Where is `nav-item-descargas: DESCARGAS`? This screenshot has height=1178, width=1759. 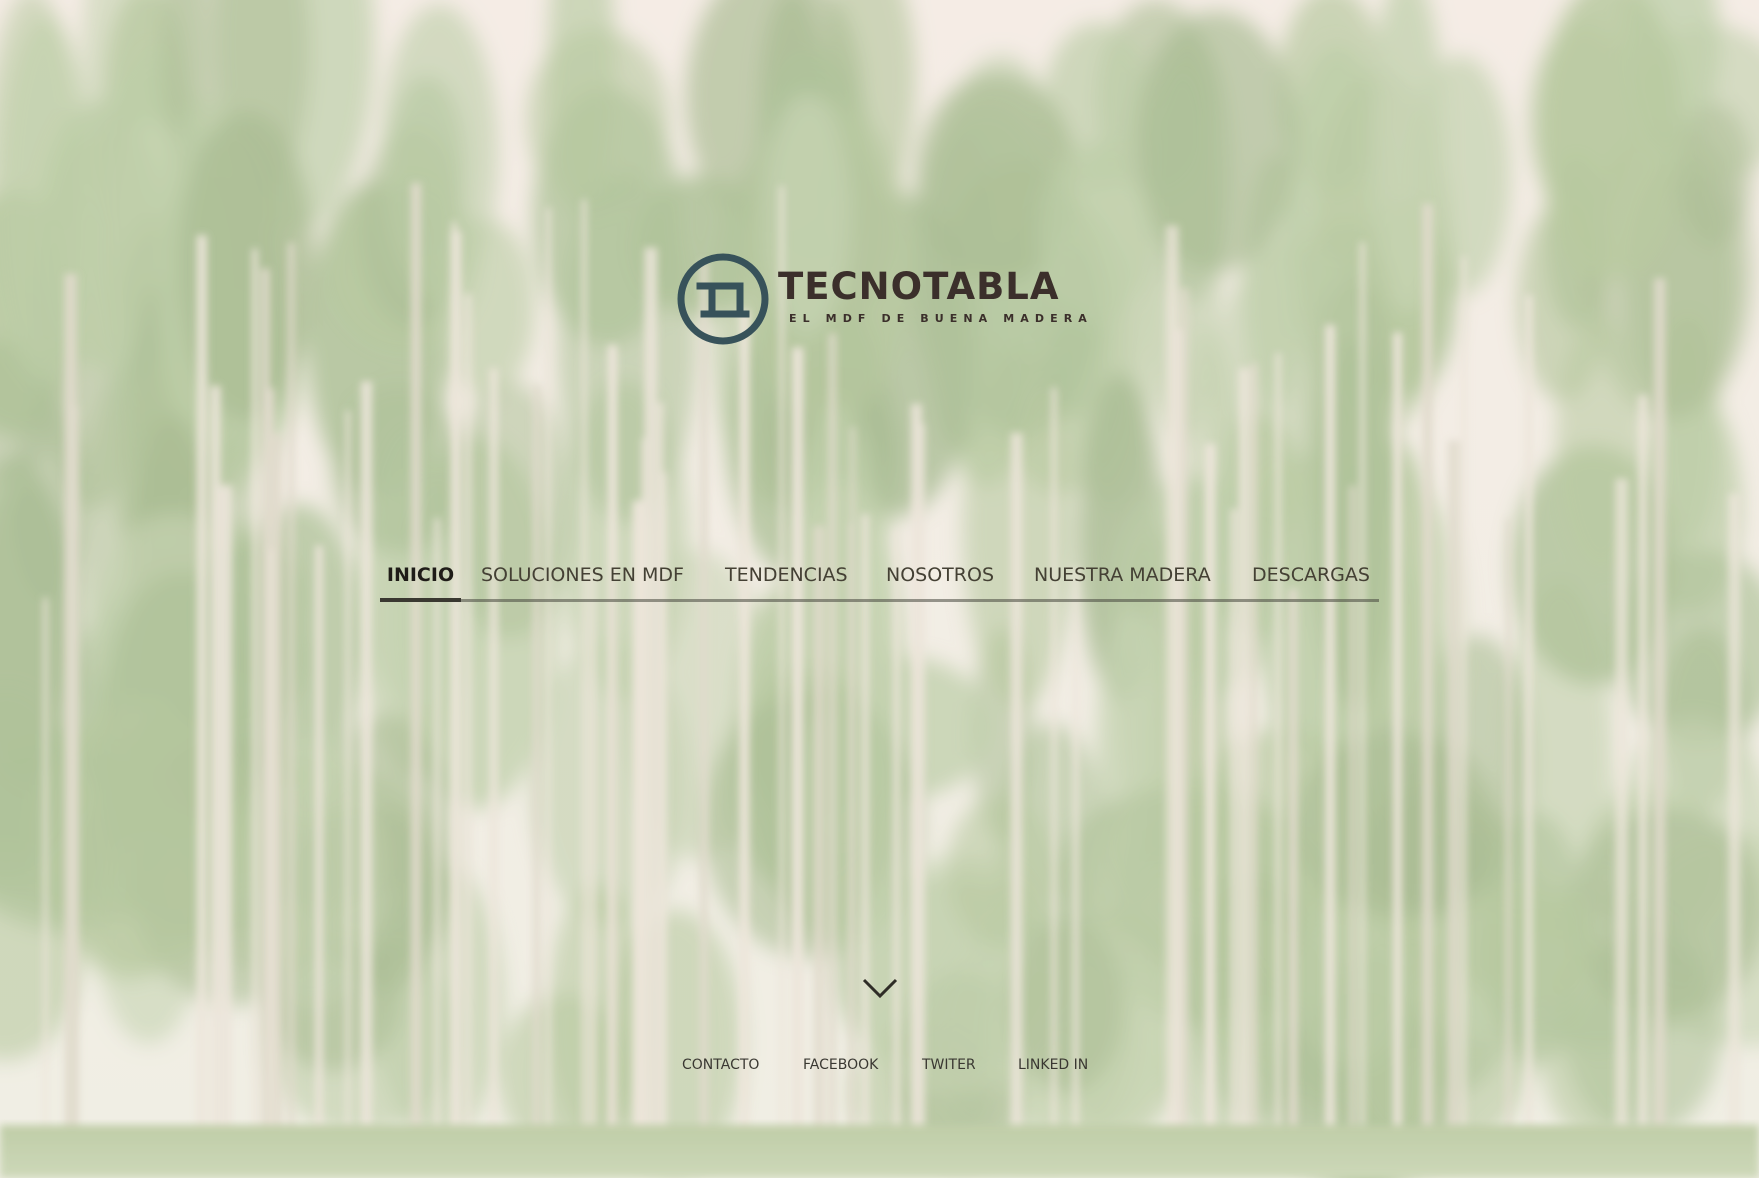 nav-item-descargas: DESCARGAS is located at coordinates (1311, 579).